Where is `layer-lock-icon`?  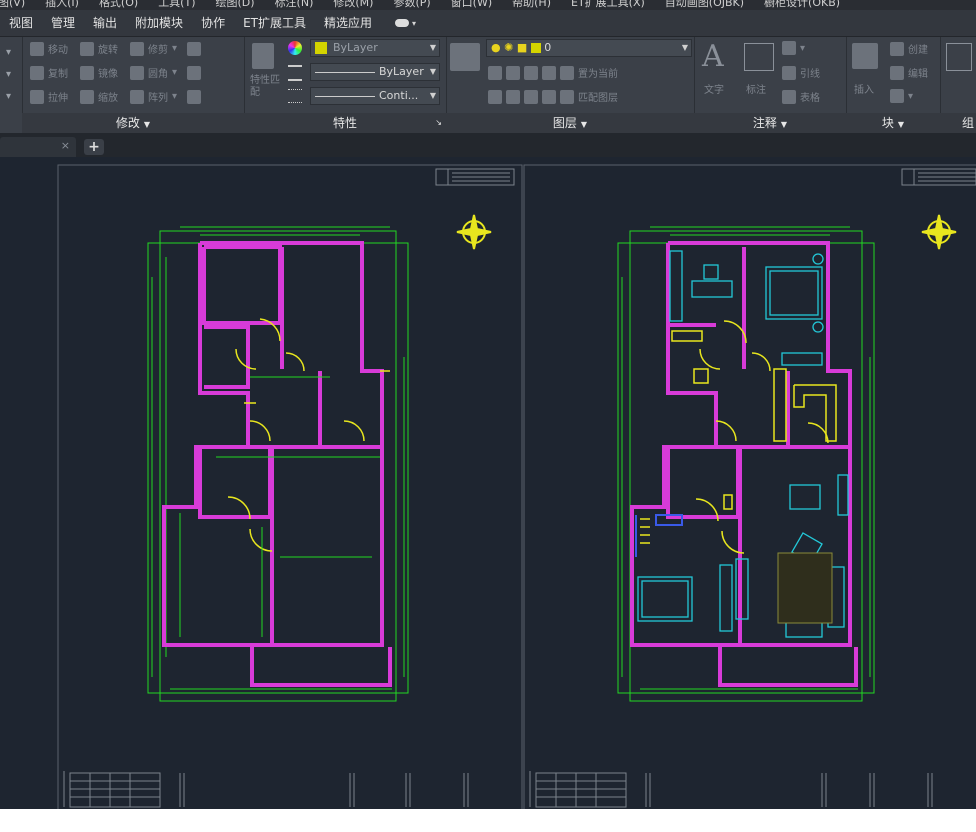 layer-lock-icon is located at coordinates (549, 72).